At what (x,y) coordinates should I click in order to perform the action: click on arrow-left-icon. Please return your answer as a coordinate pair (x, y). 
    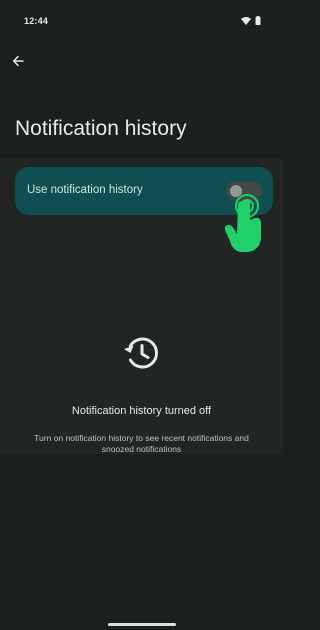
    Looking at the image, I should click on (18, 61).